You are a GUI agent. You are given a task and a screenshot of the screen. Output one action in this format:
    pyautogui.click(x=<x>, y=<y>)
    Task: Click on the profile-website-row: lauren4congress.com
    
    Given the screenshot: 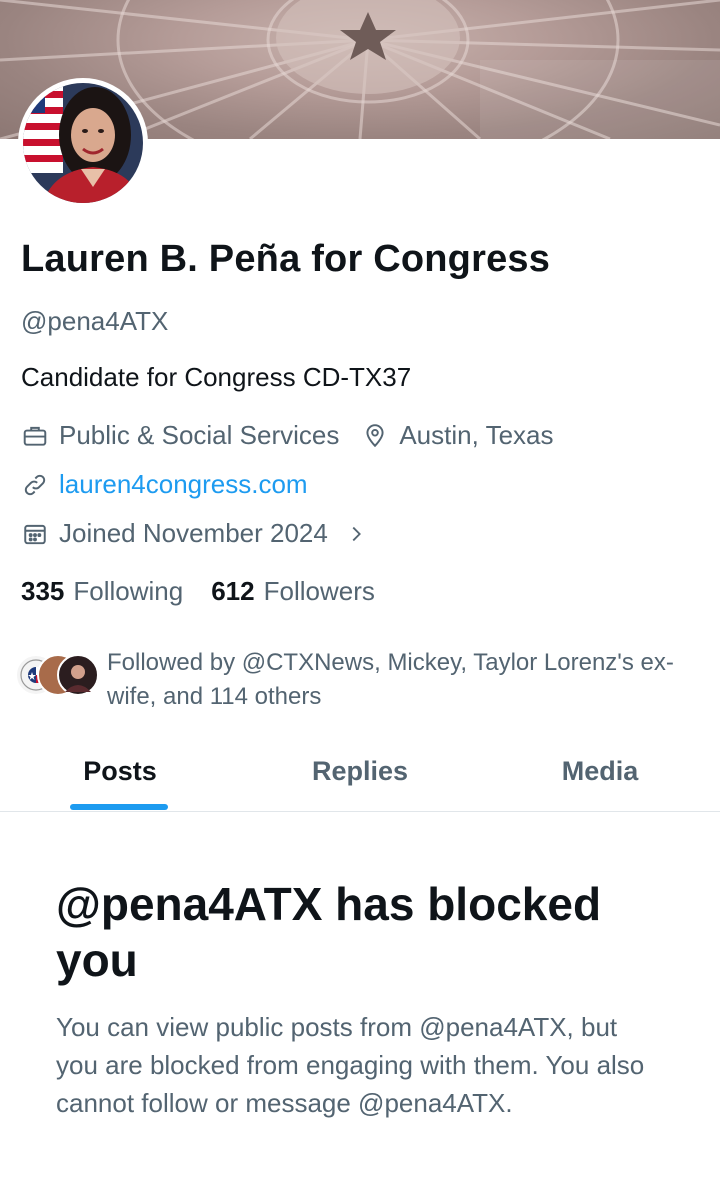 What is the action you would take?
    pyautogui.click(x=164, y=484)
    